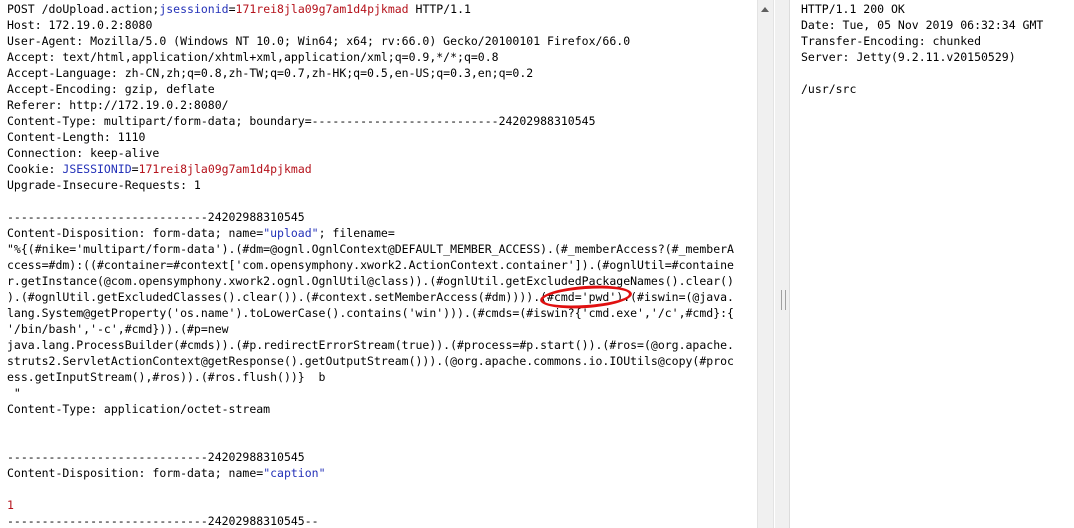 The width and height of the screenshot is (1074, 528). I want to click on keyword-token: "upload", so click(291, 233).